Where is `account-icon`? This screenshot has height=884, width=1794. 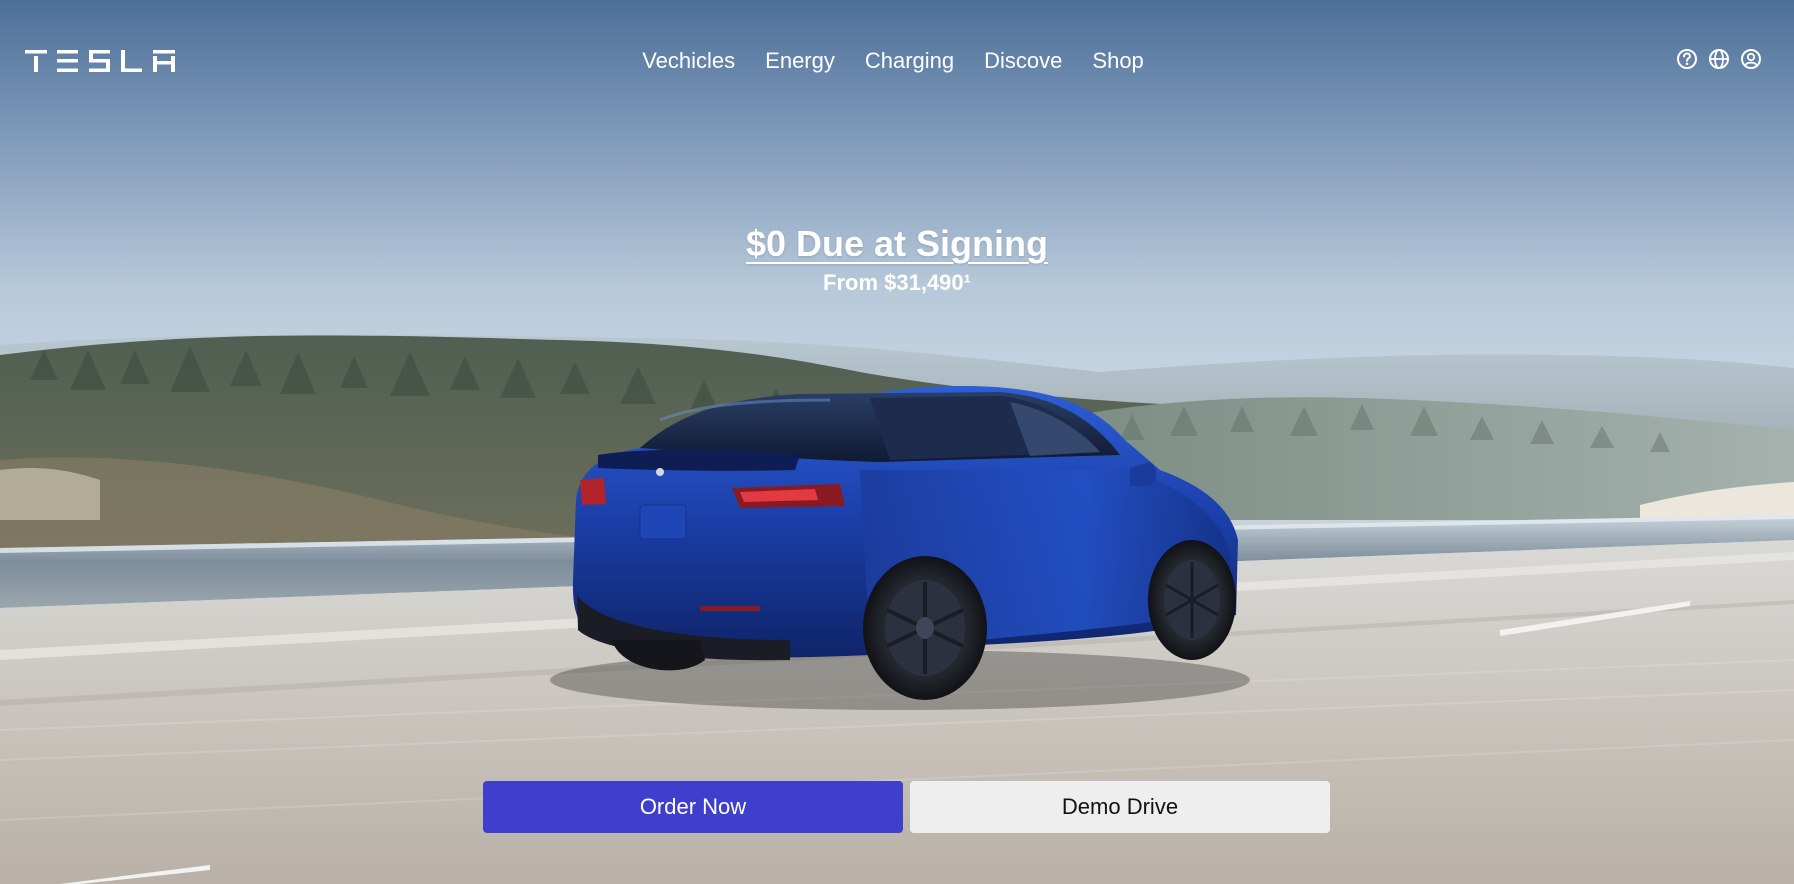
account-icon is located at coordinates (1751, 59).